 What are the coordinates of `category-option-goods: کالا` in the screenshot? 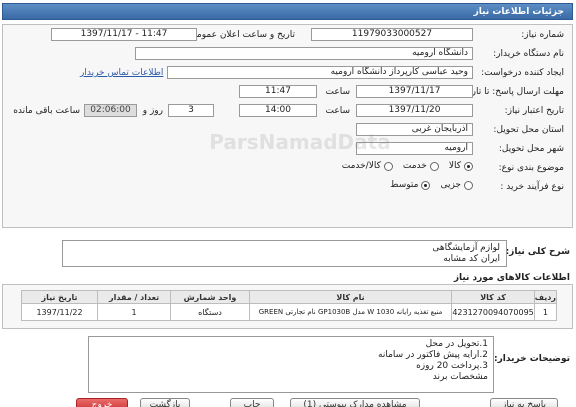 It's located at (461, 166).